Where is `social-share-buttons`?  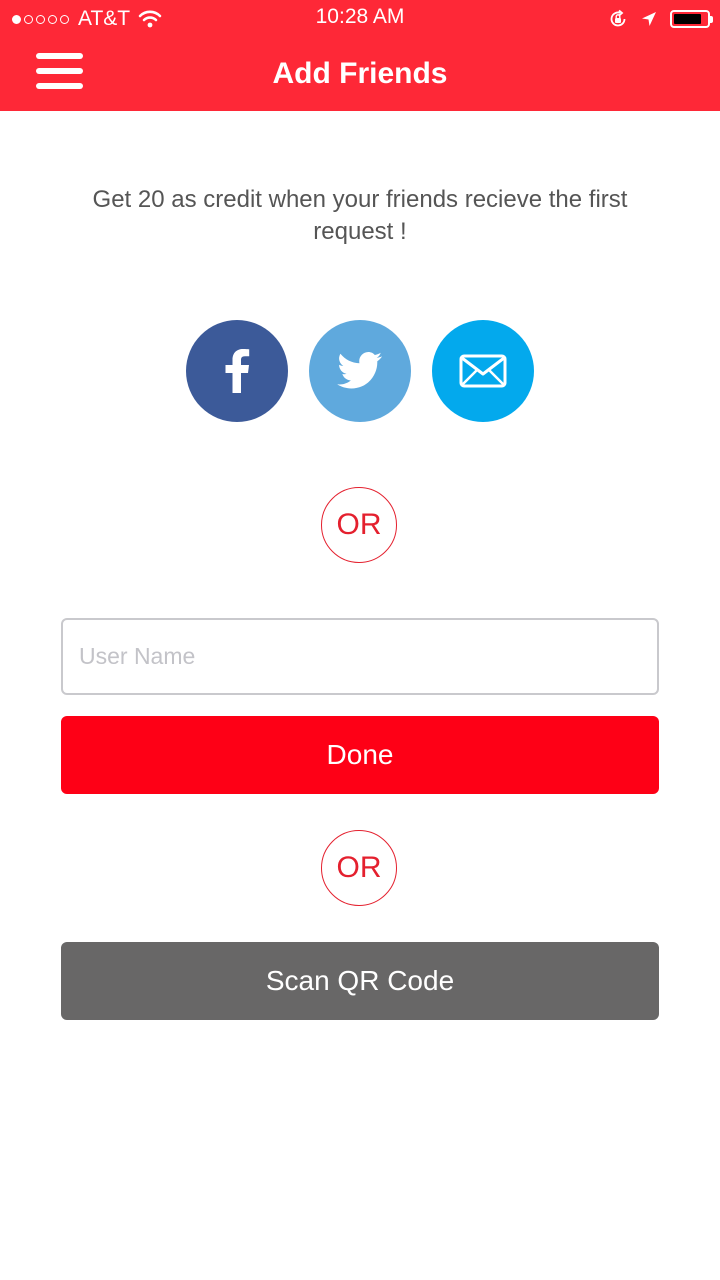 social-share-buttons is located at coordinates (360, 371).